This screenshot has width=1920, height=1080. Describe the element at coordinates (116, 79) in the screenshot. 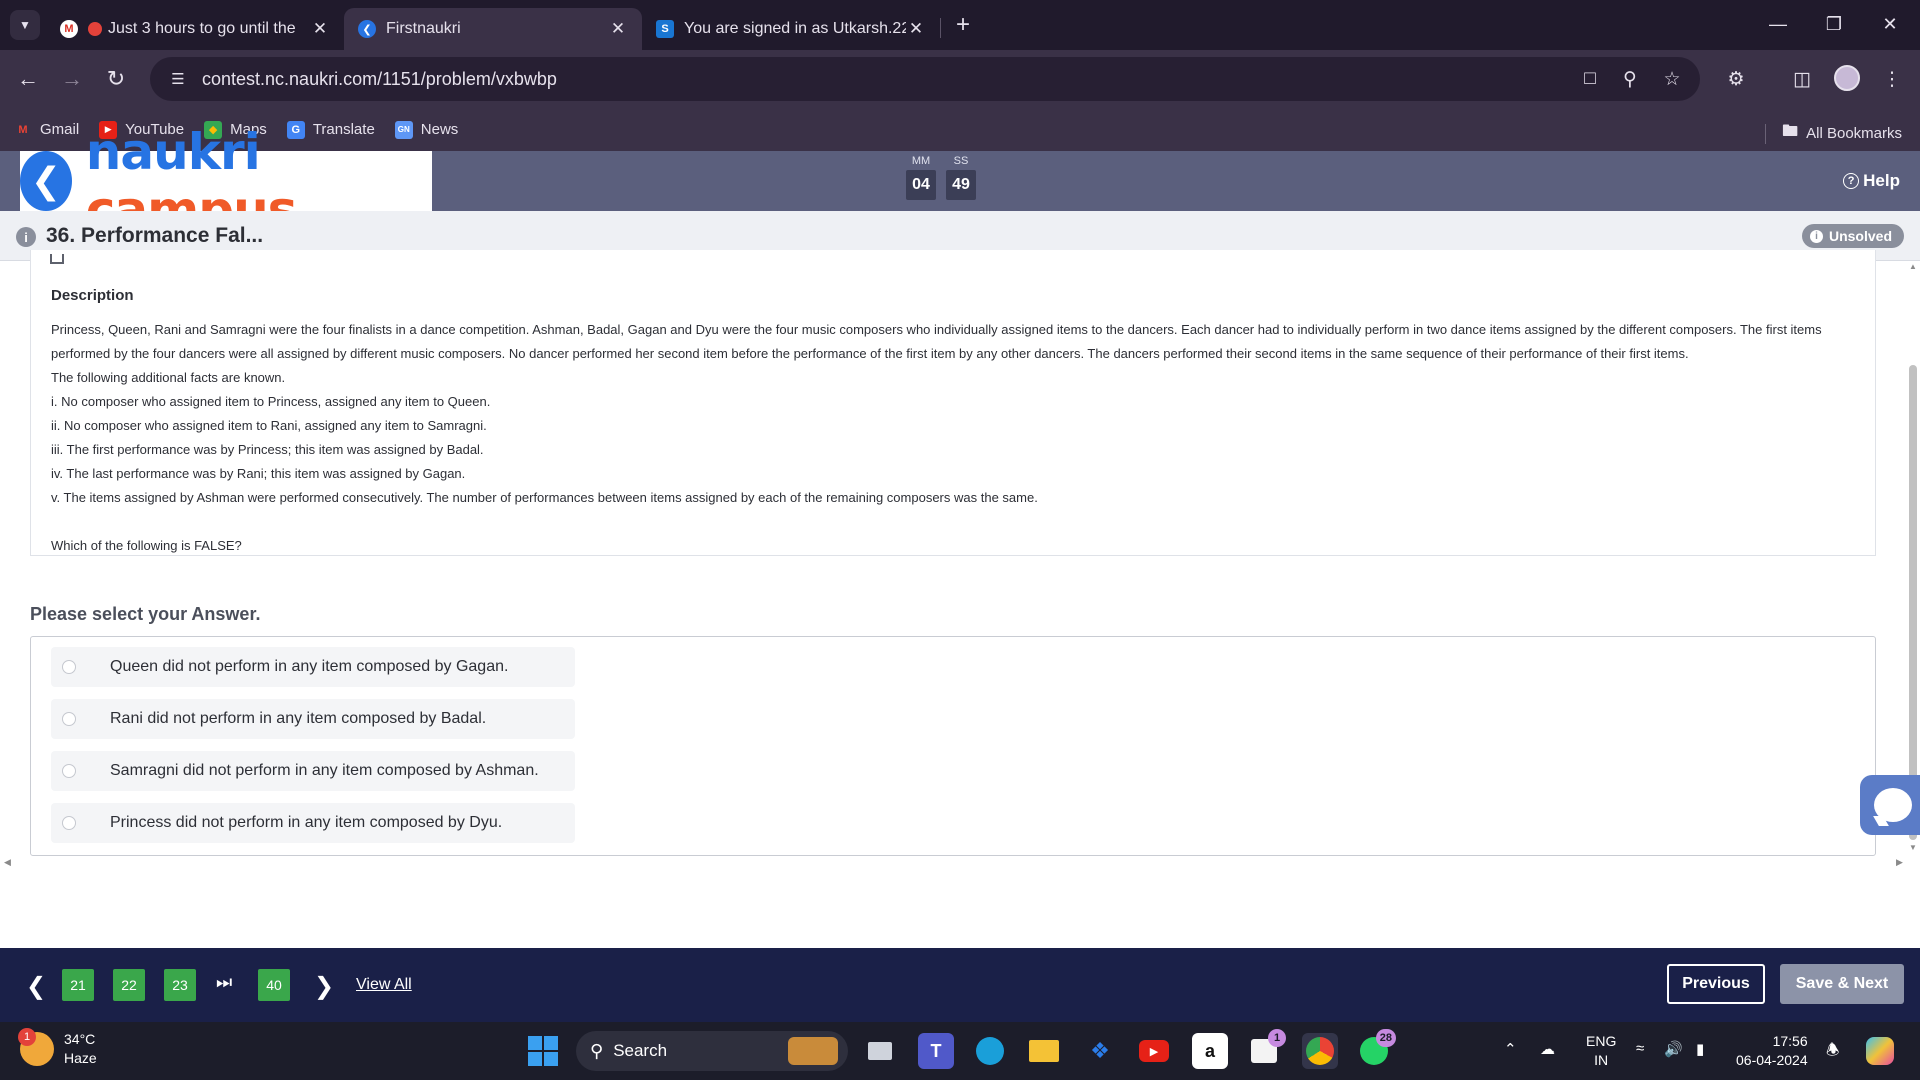

I see `reload-icon: ↻` at that location.